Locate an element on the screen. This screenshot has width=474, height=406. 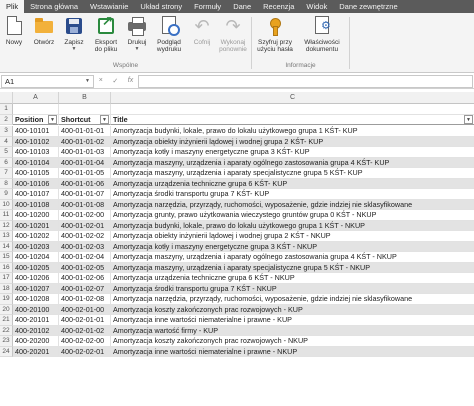
row-header: 5 is located at coordinates (6, 152).